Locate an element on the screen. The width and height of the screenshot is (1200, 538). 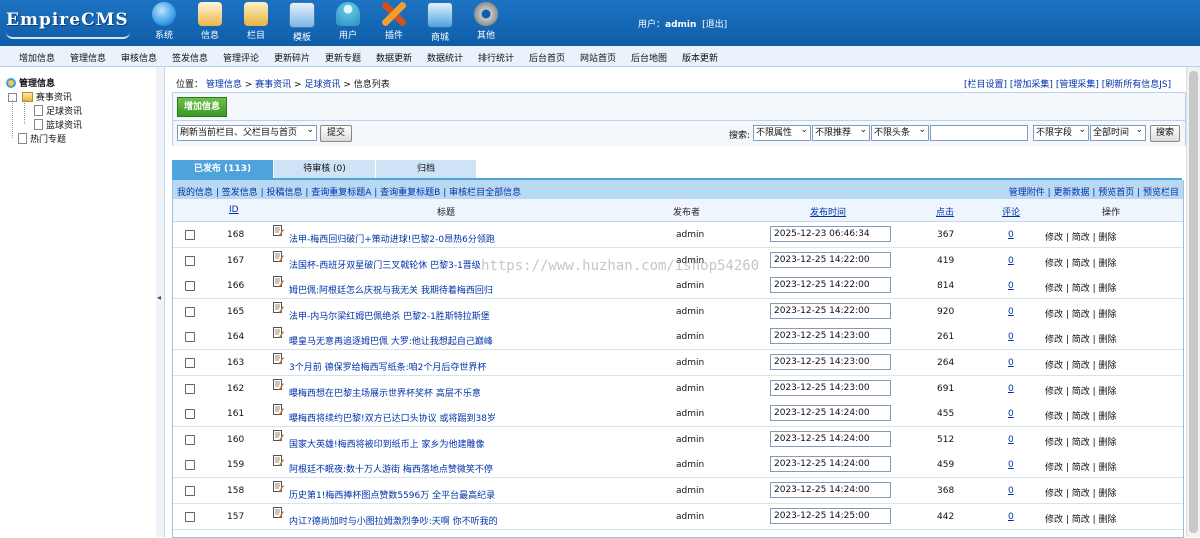
row-title-link: 历史第1!梅西捧杯图点赞数5596万 全平台最高纪录 is located at coordinates (392, 494).